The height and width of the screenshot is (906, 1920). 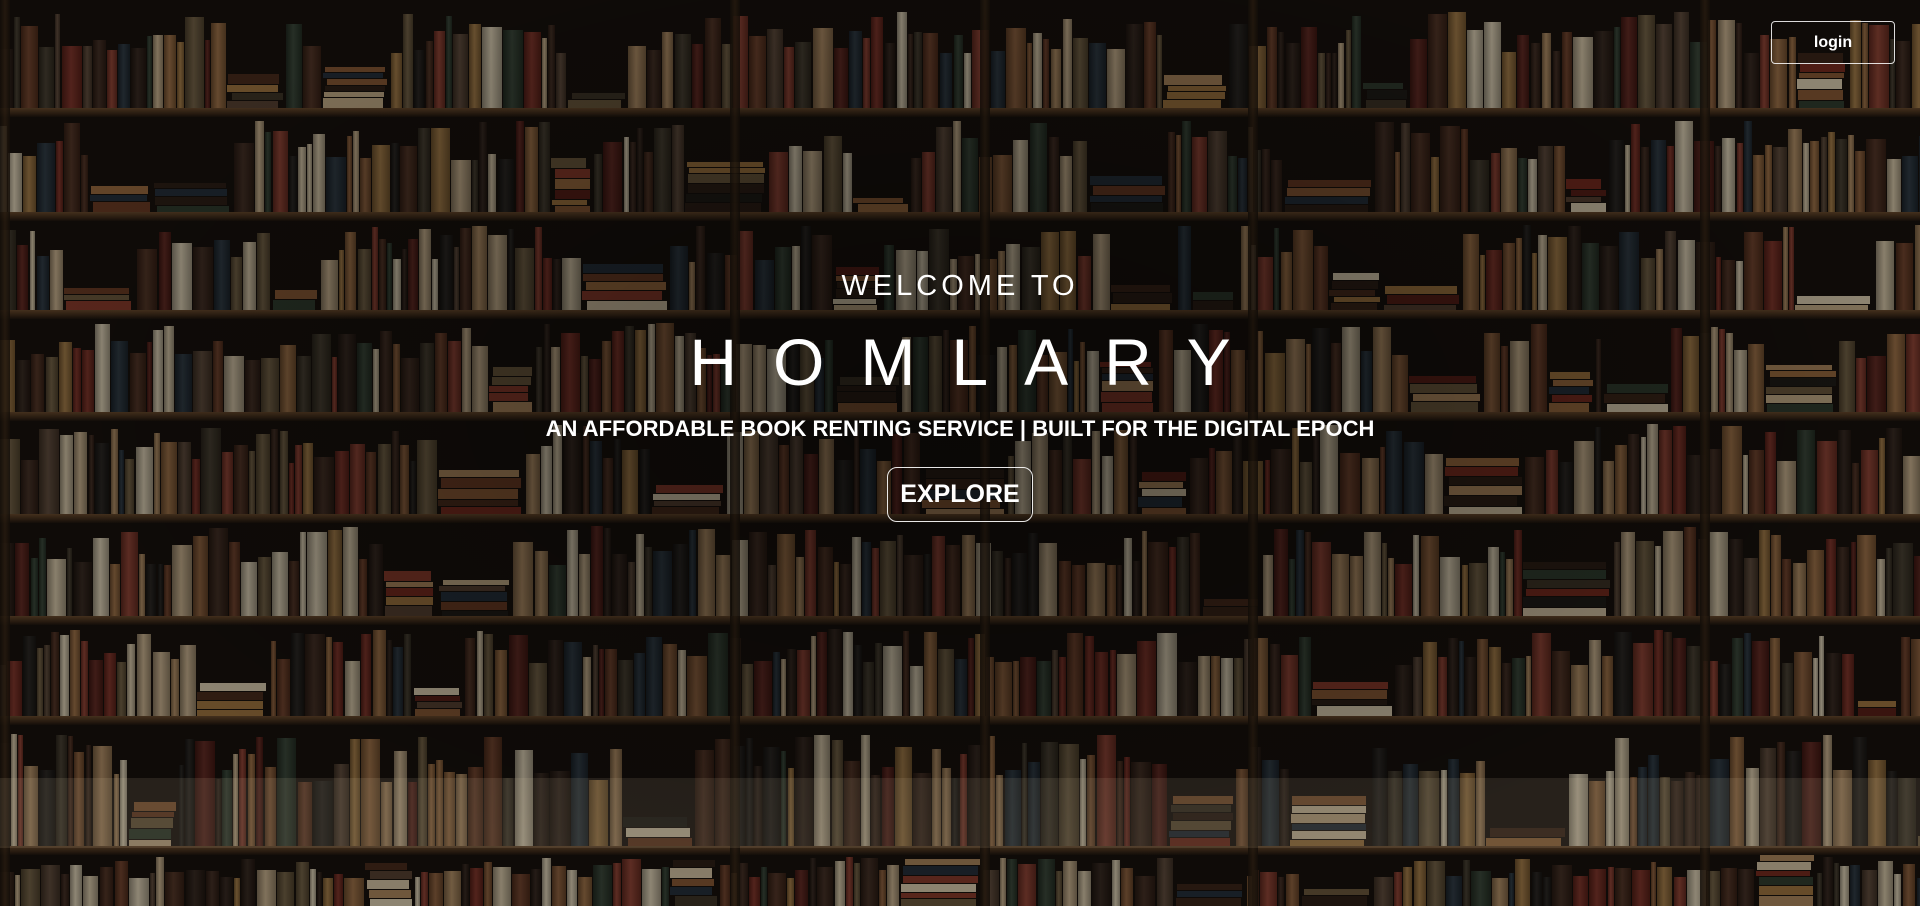 What do you see at coordinates (1833, 42) in the screenshot?
I see `login-button: login` at bounding box center [1833, 42].